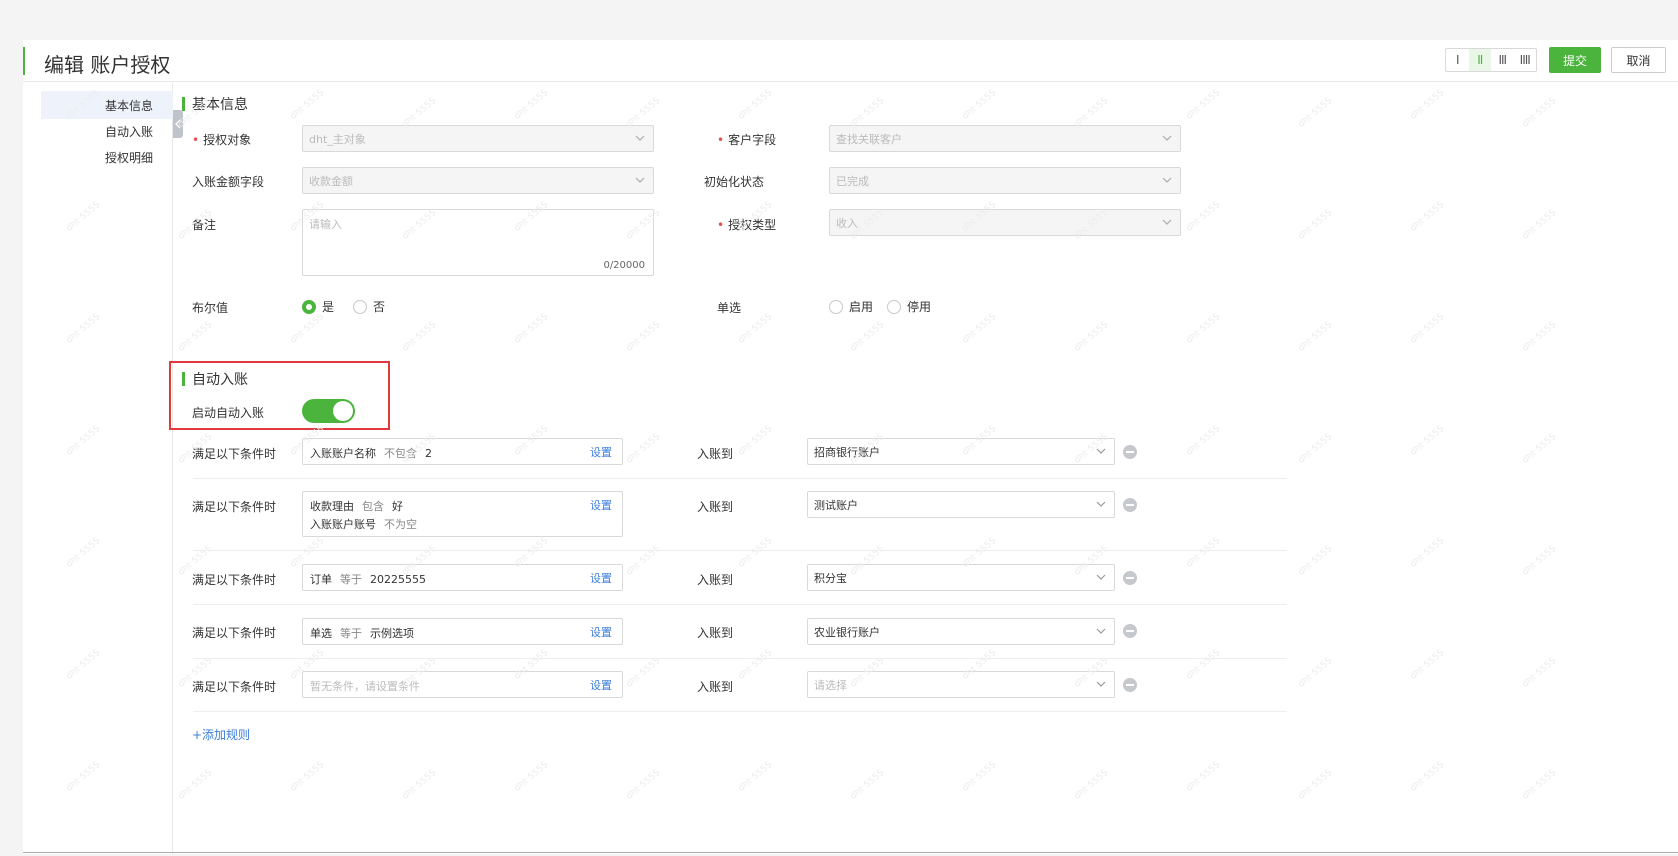  What do you see at coordinates (328, 411) in the screenshot?
I see `auto-posting-toggle` at bounding box center [328, 411].